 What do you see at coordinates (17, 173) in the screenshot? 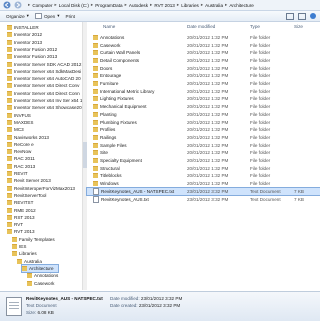
I see `nav-tree-item: REVIT` at bounding box center [17, 173].